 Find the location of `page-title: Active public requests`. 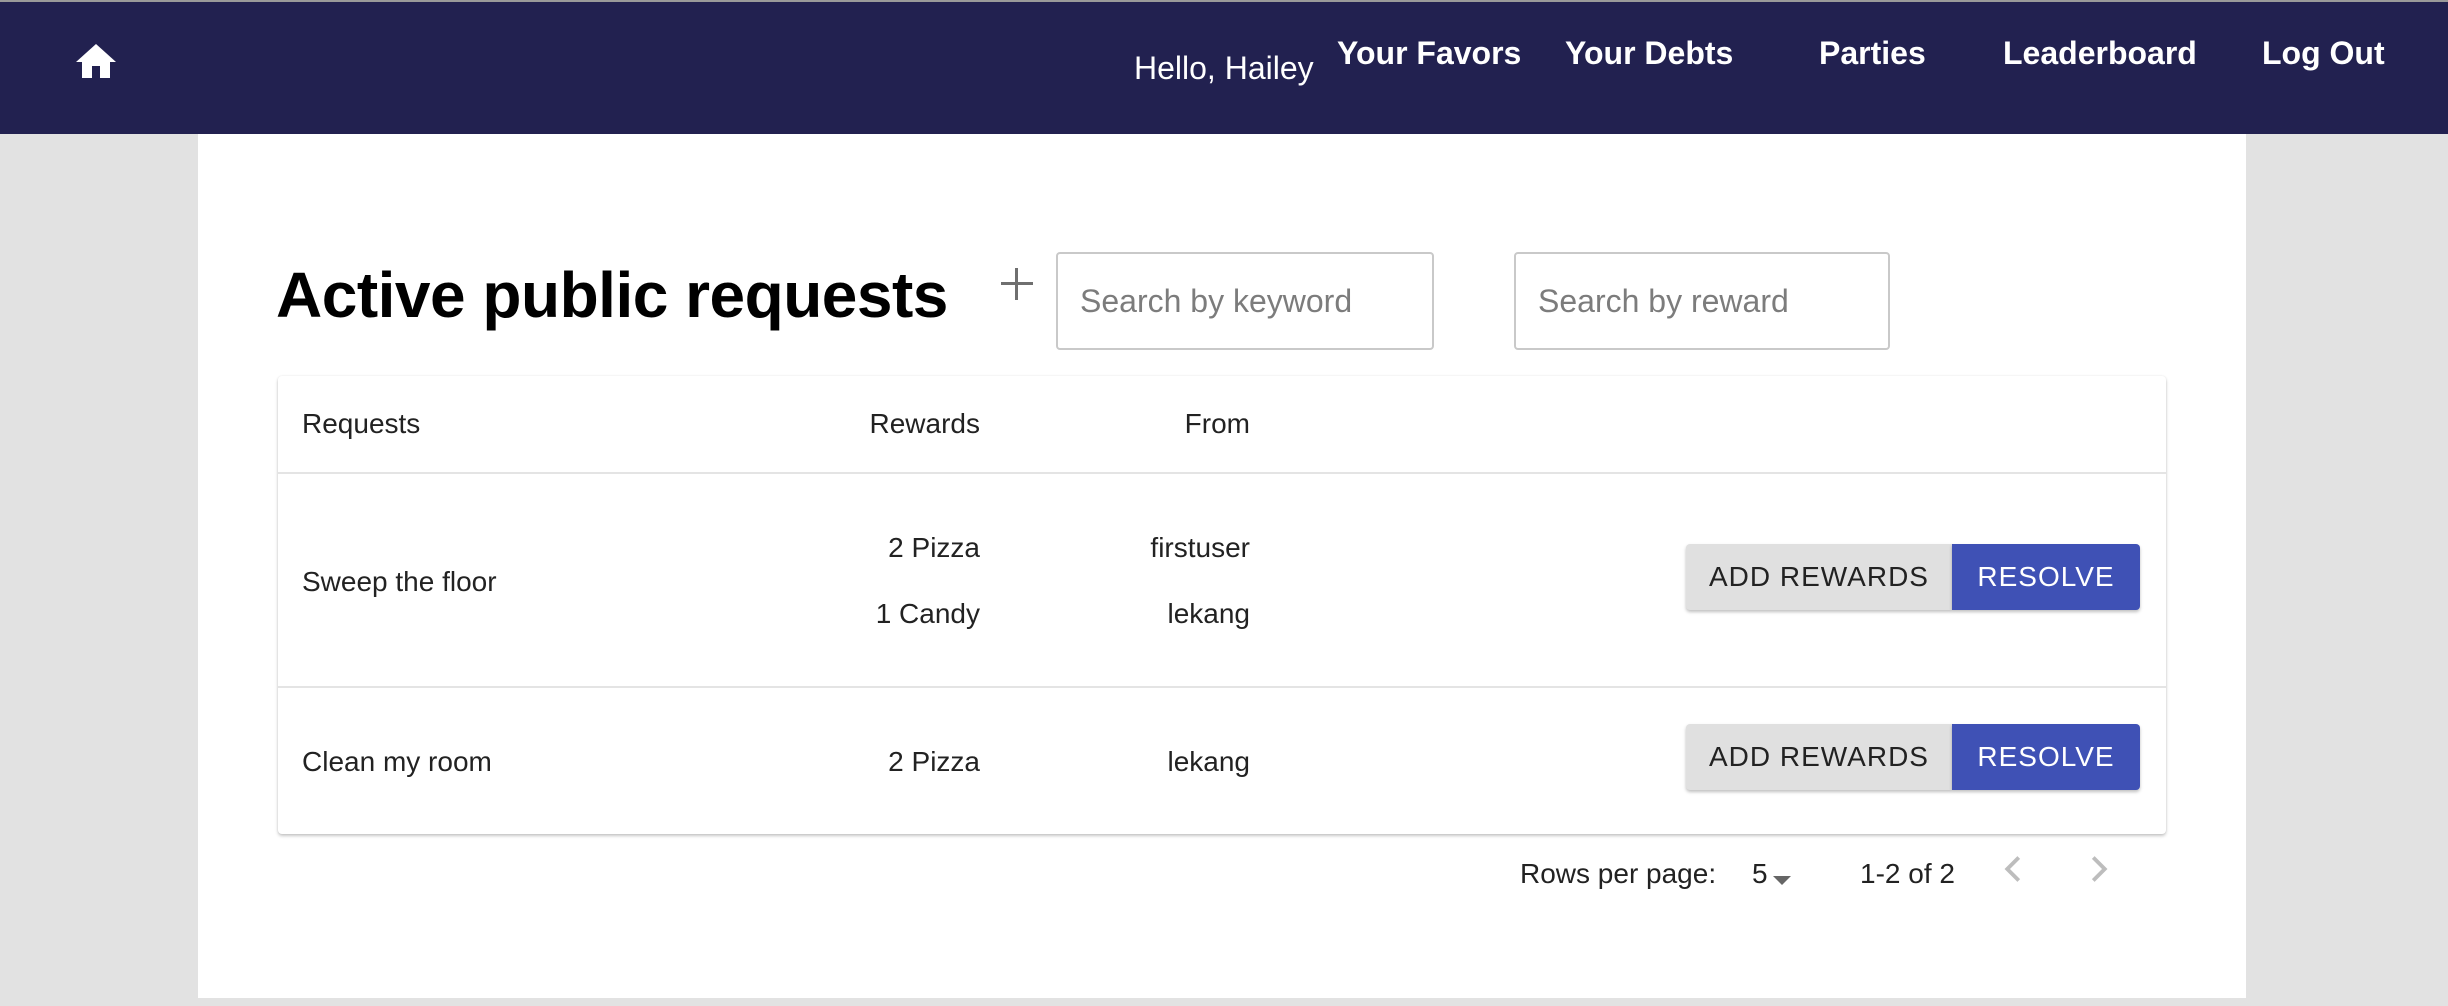

page-title: Active public requests is located at coordinates (612, 295).